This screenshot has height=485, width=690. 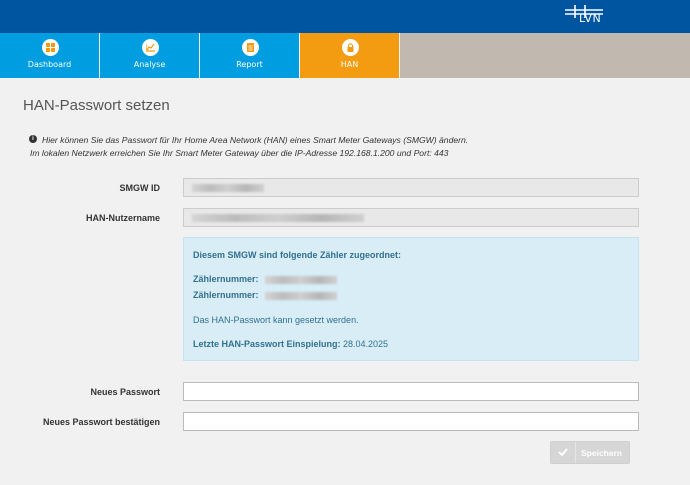 What do you see at coordinates (411, 391) in the screenshot?
I see `new-password-input` at bounding box center [411, 391].